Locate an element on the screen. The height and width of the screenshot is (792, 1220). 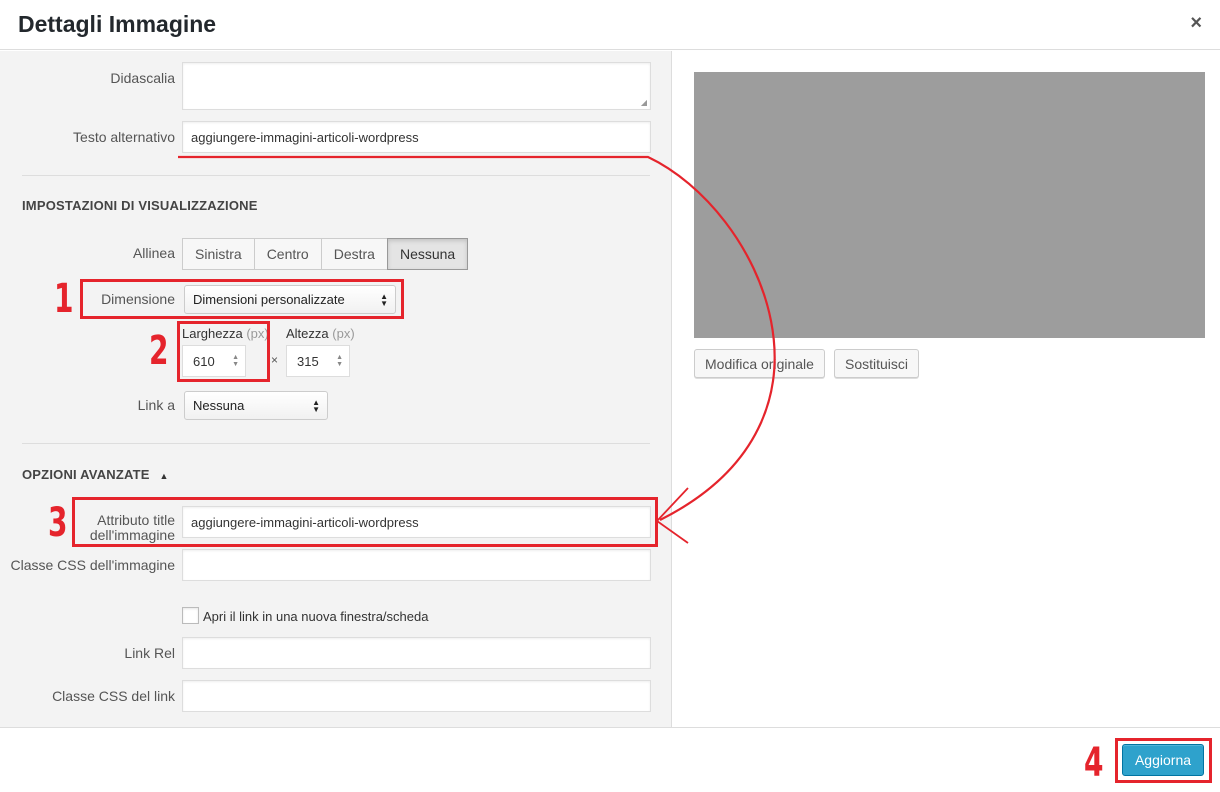
height-value: 315 is located at coordinates (308, 361).